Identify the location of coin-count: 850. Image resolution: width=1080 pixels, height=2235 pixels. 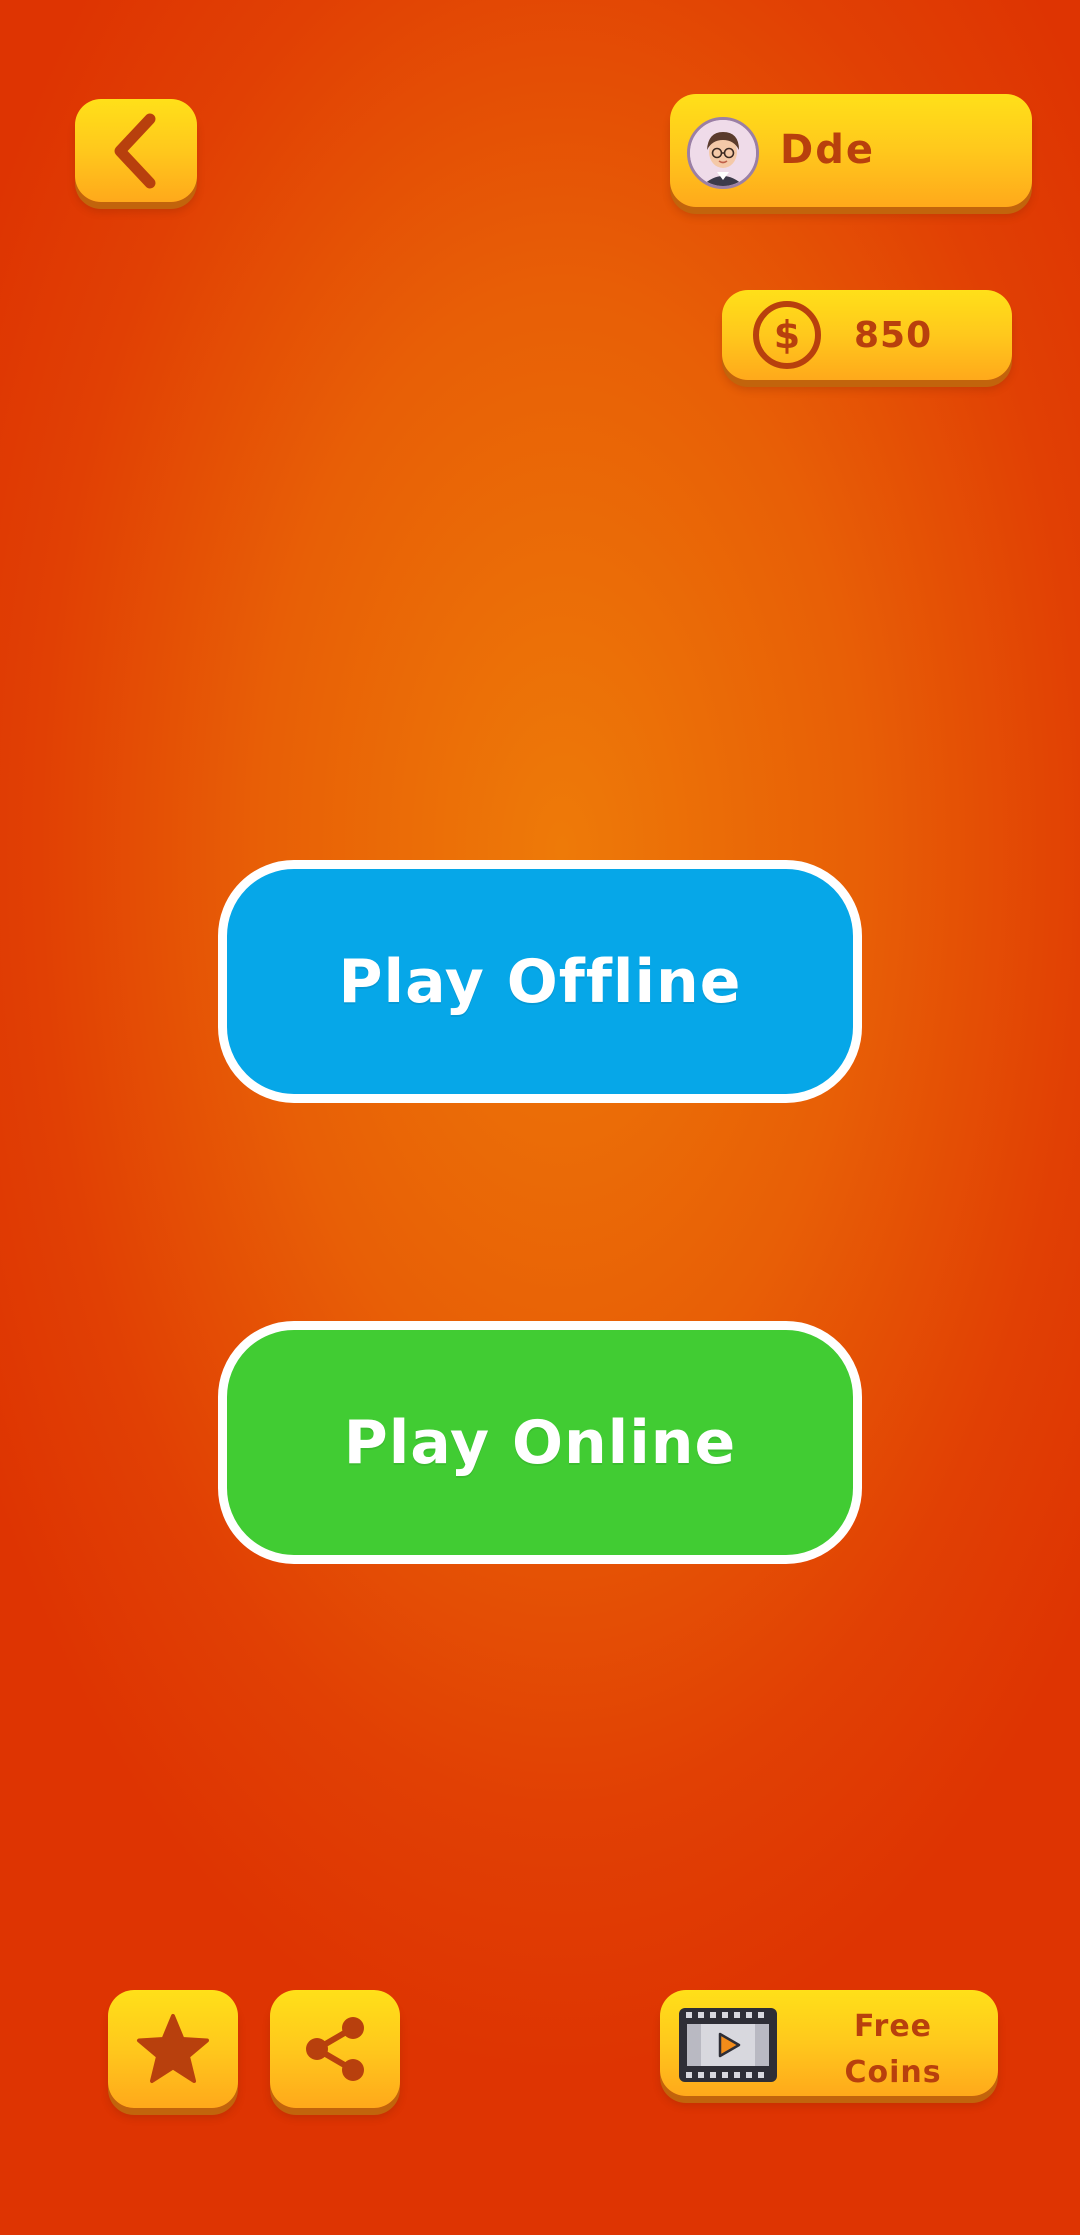
(893, 335).